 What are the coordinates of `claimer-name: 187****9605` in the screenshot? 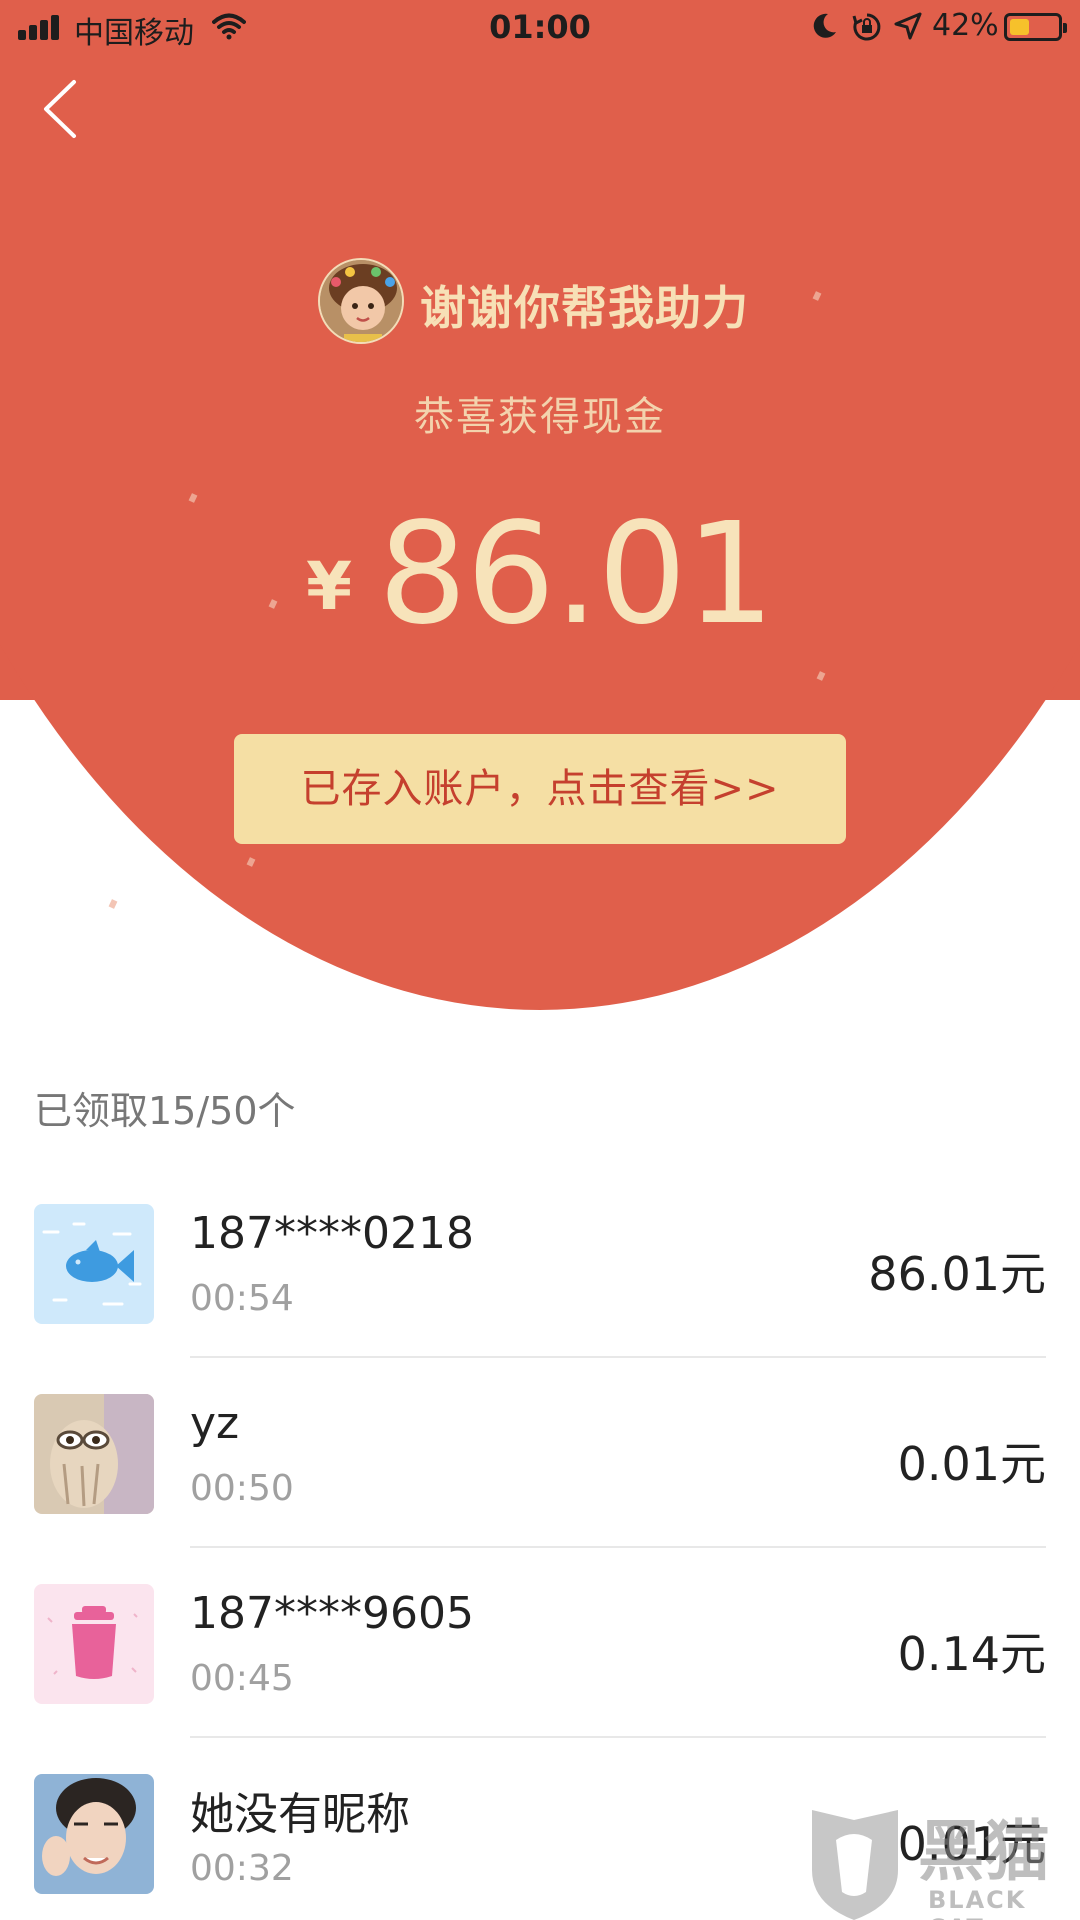 It's located at (332, 1613).